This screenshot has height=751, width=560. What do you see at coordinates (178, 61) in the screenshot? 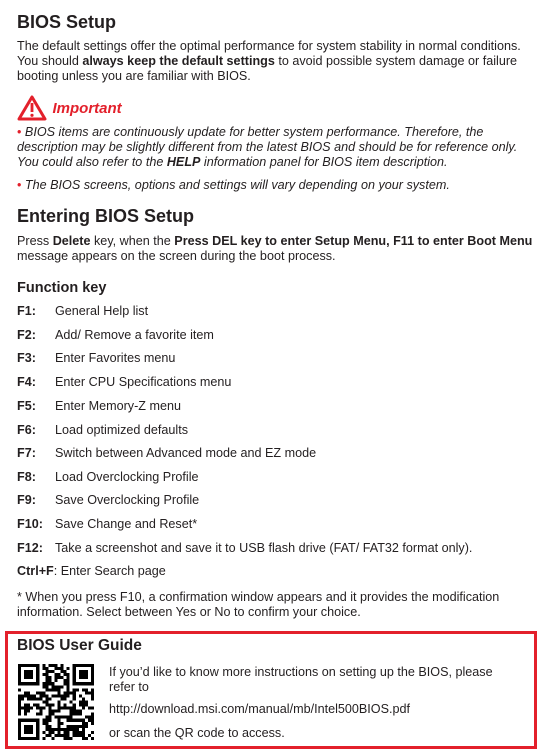
I see `intro-bold: always keep the default settings` at bounding box center [178, 61].